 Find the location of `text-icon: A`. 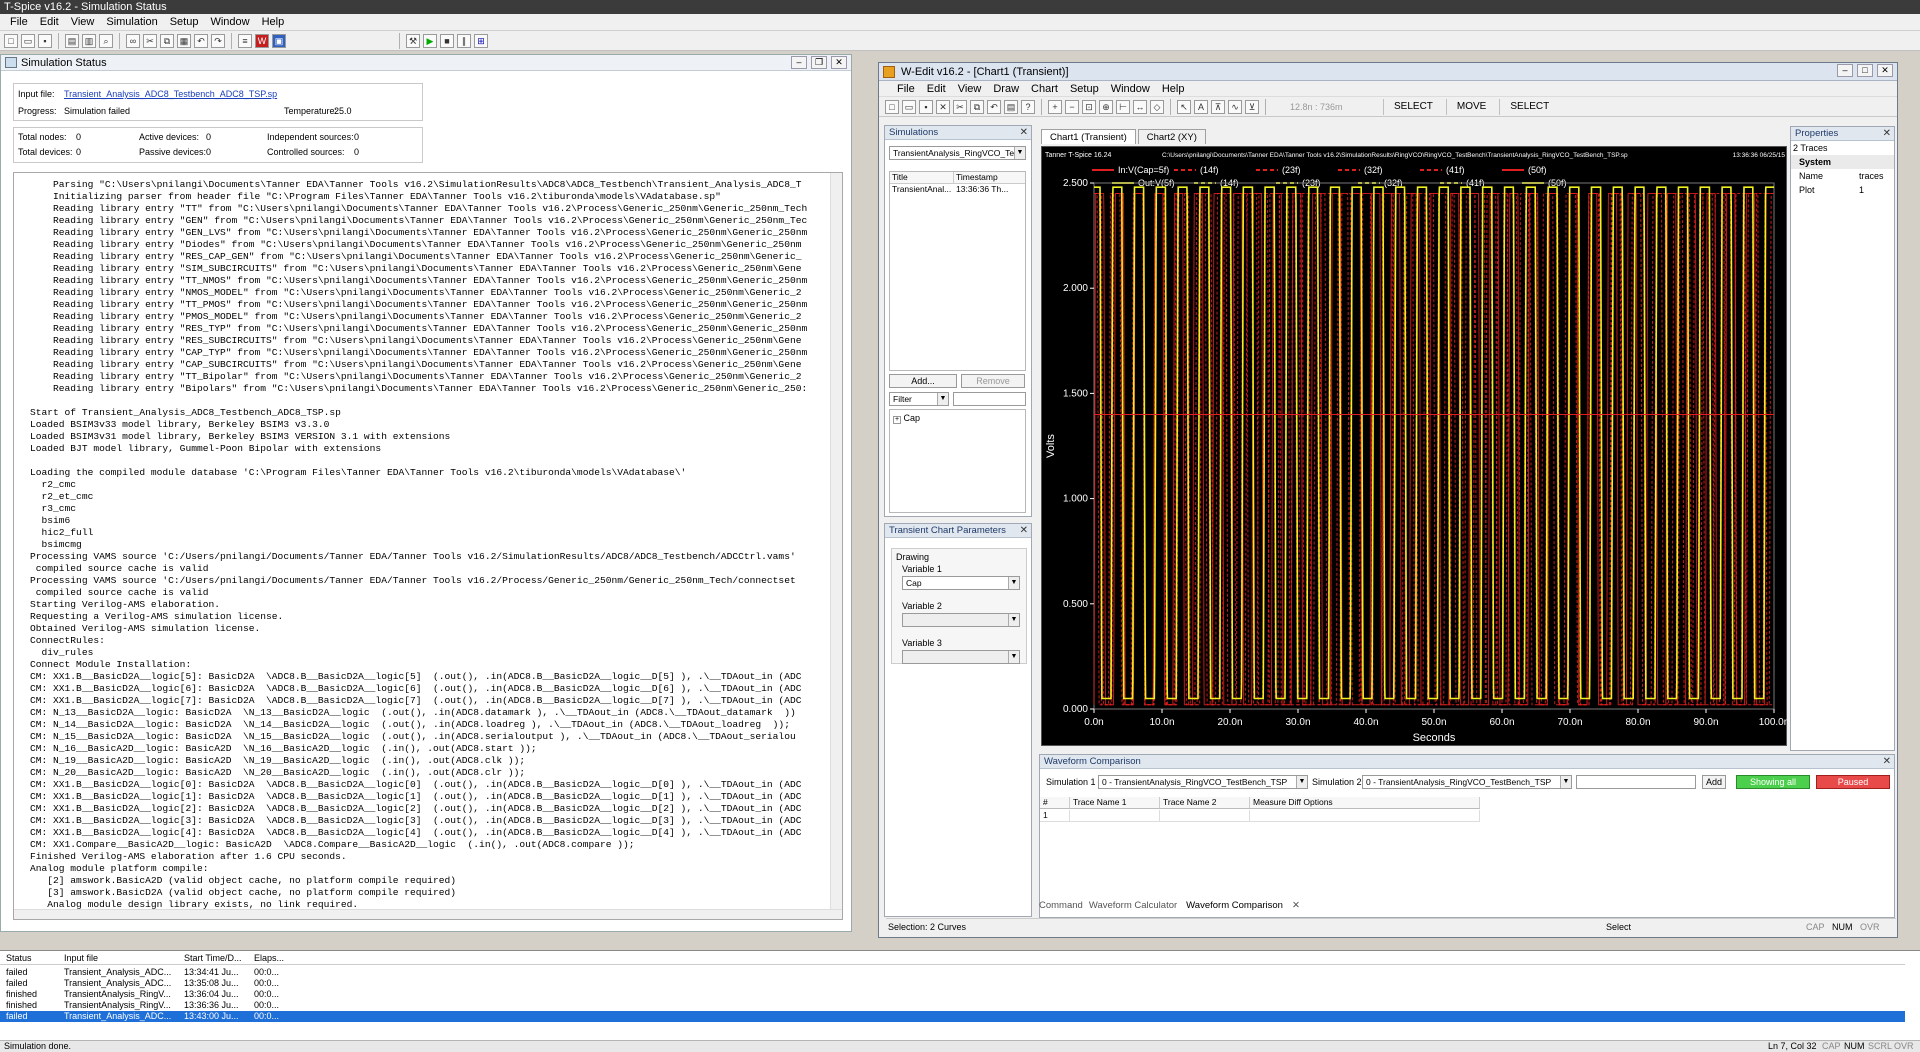

text-icon: A is located at coordinates (1201, 106).